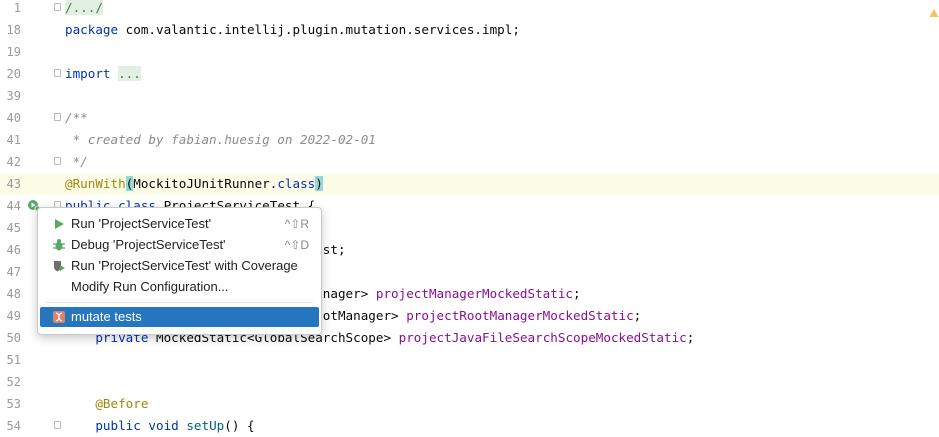  Describe the element at coordinates (474, 293) in the screenshot. I see `code-token: projectManagerMockedStatic` at that location.